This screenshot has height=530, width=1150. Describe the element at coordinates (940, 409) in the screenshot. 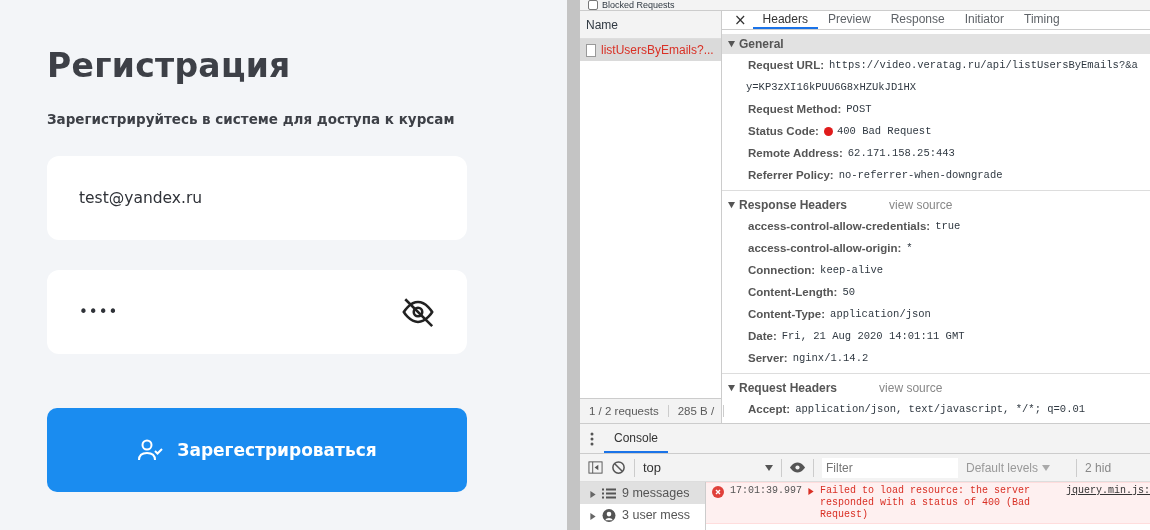

I see `header-value: application/json, text/javascript, */*; q=0.01` at that location.